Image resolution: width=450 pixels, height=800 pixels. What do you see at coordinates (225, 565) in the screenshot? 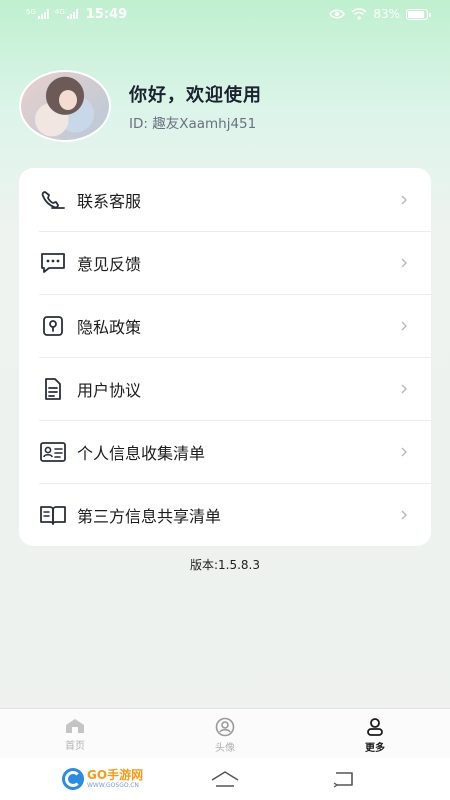
I see `version-label: 版本:1.5.8.3` at bounding box center [225, 565].